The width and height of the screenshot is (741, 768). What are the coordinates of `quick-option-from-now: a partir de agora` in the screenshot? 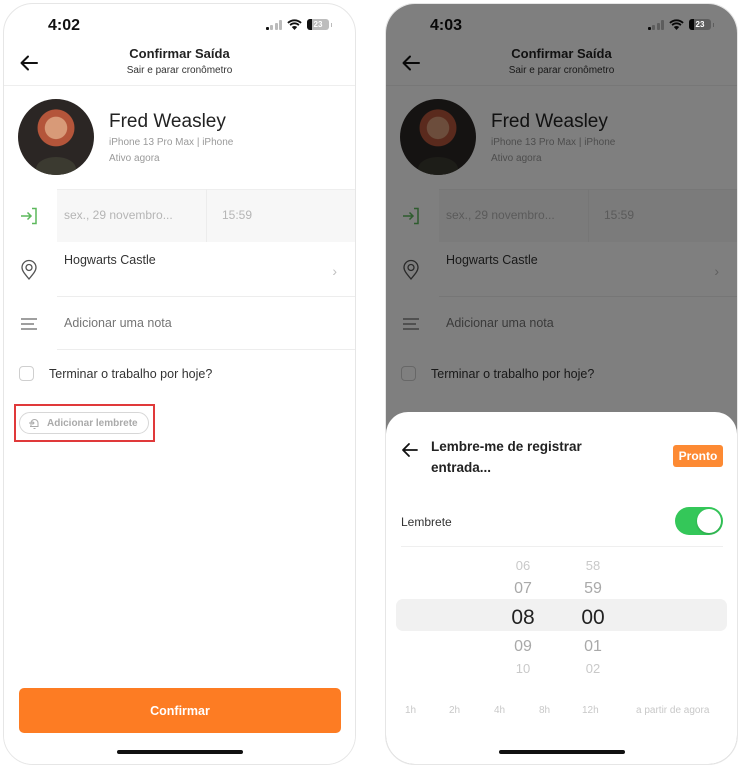 It's located at (672, 710).